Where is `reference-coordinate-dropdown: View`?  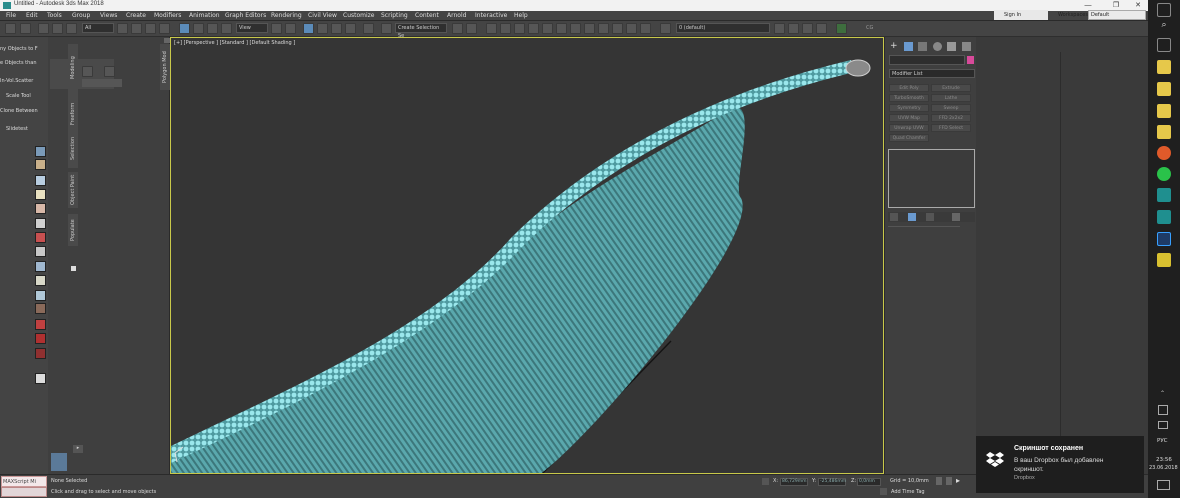 reference-coordinate-dropdown: View is located at coordinates (252, 28).